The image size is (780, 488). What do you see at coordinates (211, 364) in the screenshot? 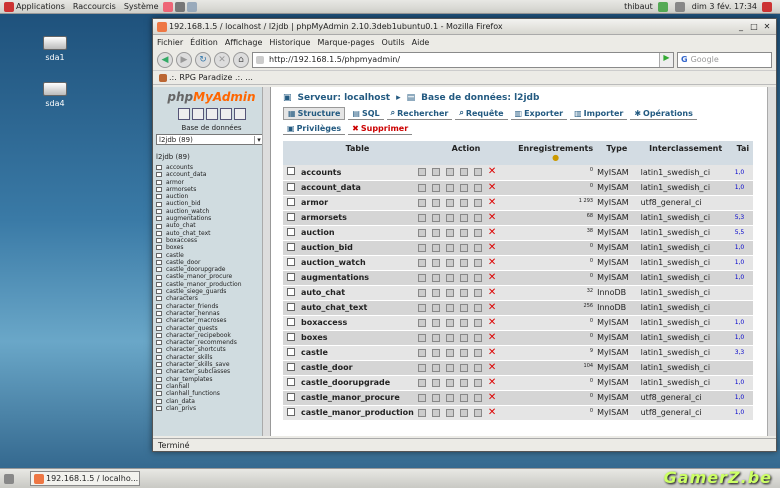
I see `sidebar-table-item: character_skills_save` at bounding box center [211, 364].